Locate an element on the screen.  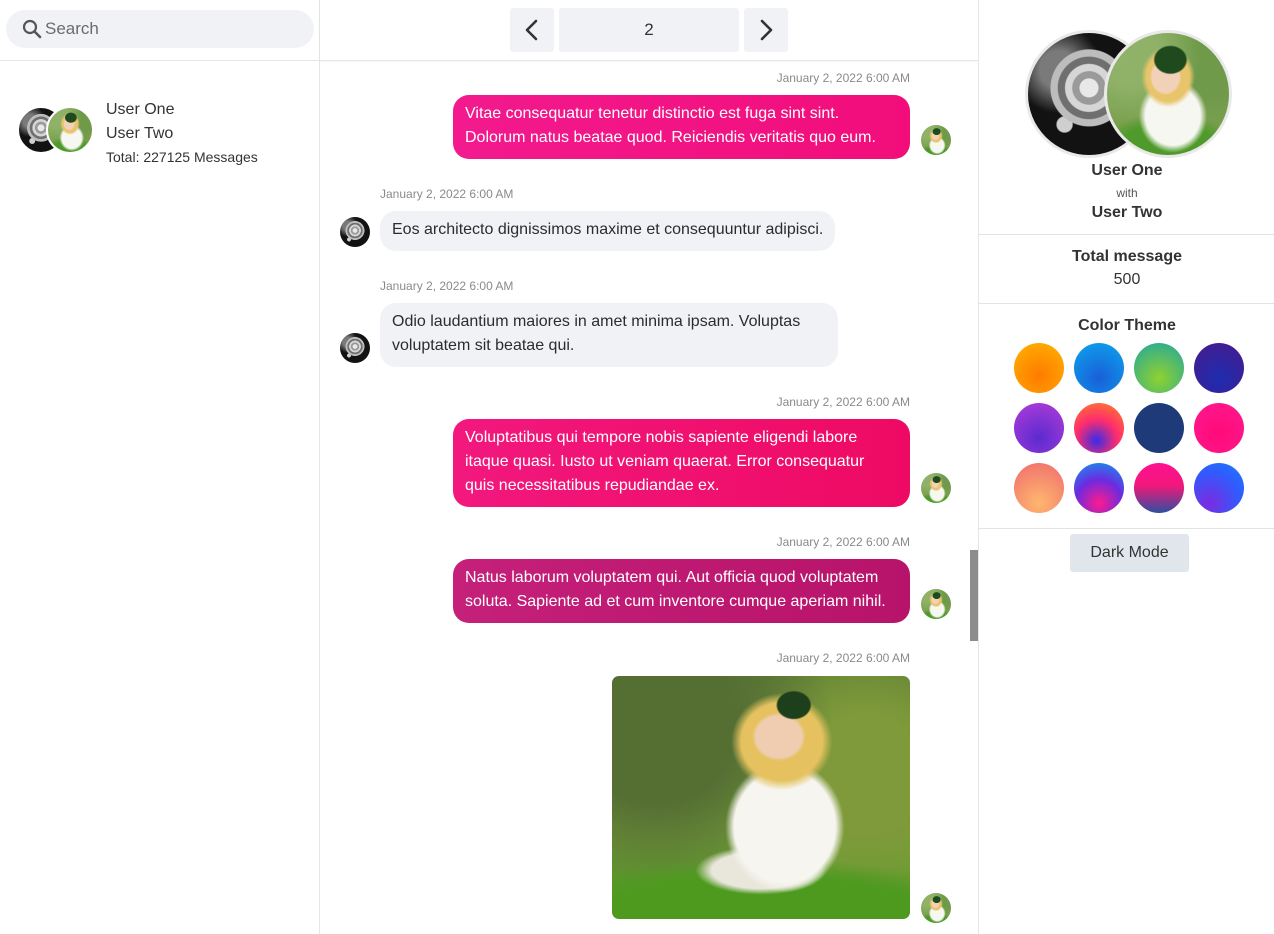
user-two-avatar-large is located at coordinates (1168, 94).